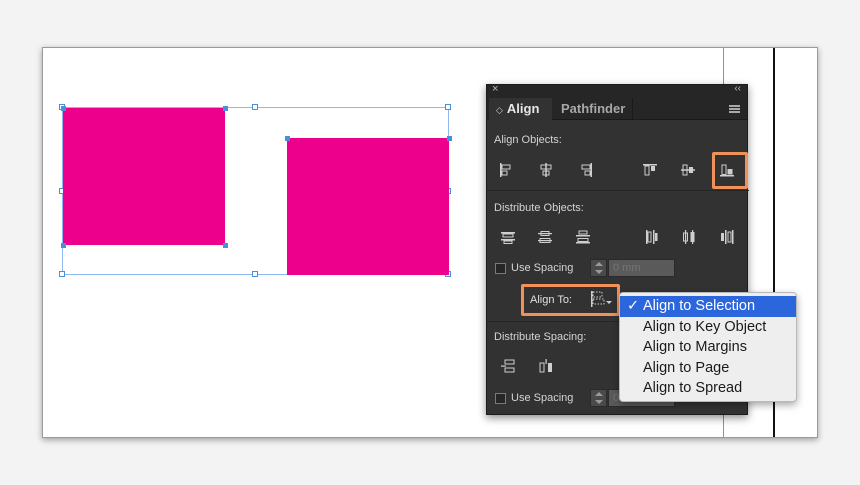 This screenshot has height=485, width=860. I want to click on menu-item-label: Align to Page, so click(686, 367).